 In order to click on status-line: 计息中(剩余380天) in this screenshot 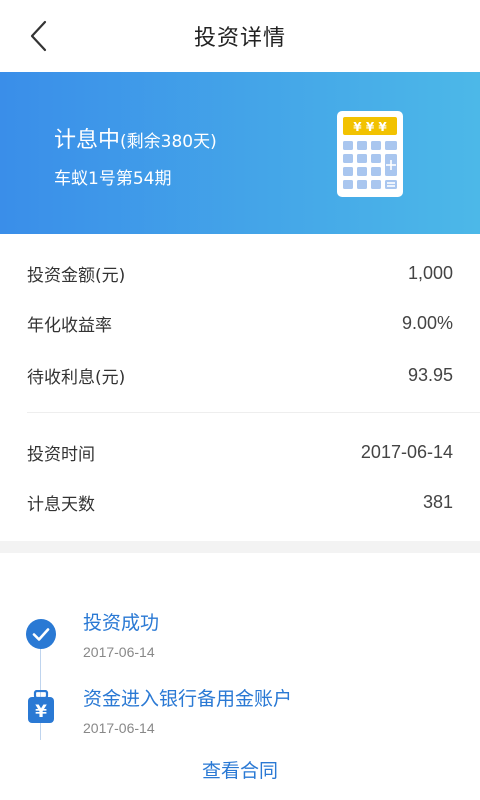, I will do `click(135, 138)`.